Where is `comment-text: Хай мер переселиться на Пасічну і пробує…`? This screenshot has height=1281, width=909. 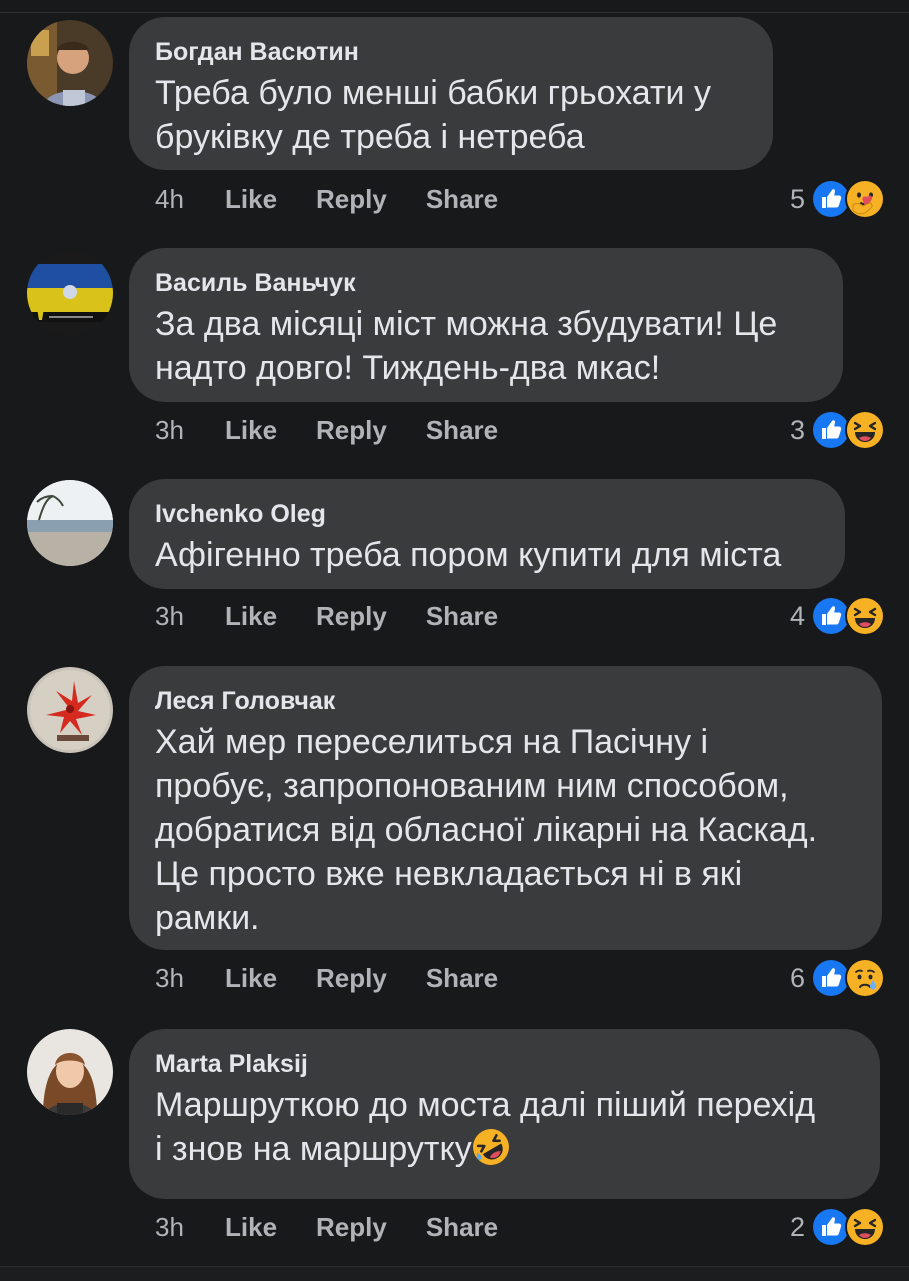
comment-text: Хай мер переселиться на Пасічну і пробує… is located at coordinates (505, 830).